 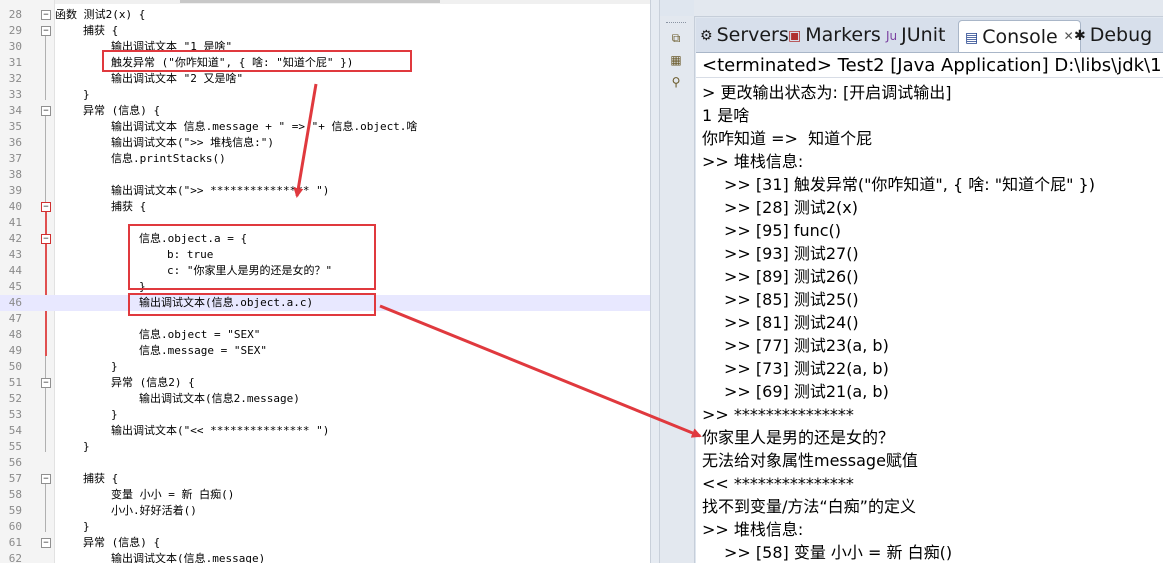 I want to click on code-line: 58 变量 小小 = 新 白痴(), so click(x=325, y=495).